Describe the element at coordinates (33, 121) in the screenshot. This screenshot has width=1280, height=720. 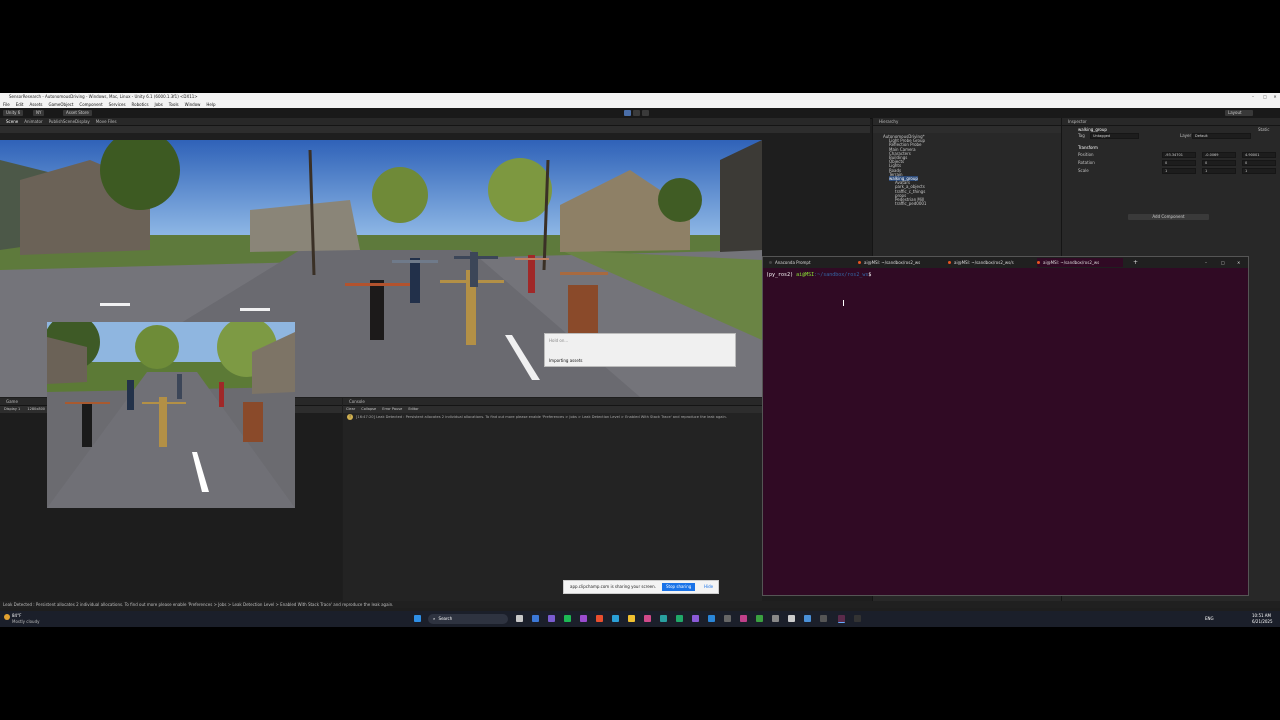
I see `tab-animator: Animator` at that location.